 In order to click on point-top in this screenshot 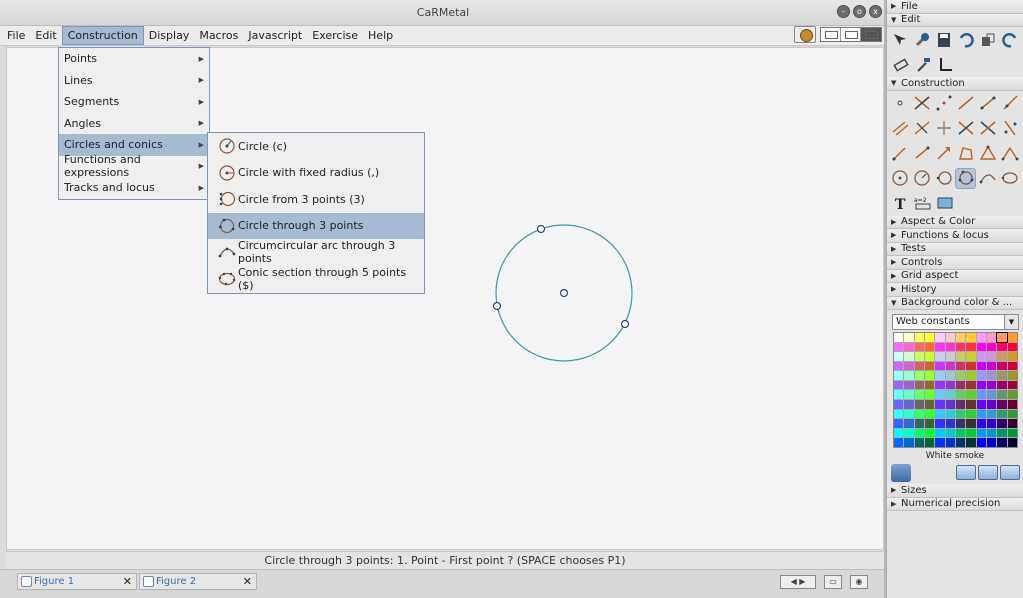, I will do `click(541, 229)`.